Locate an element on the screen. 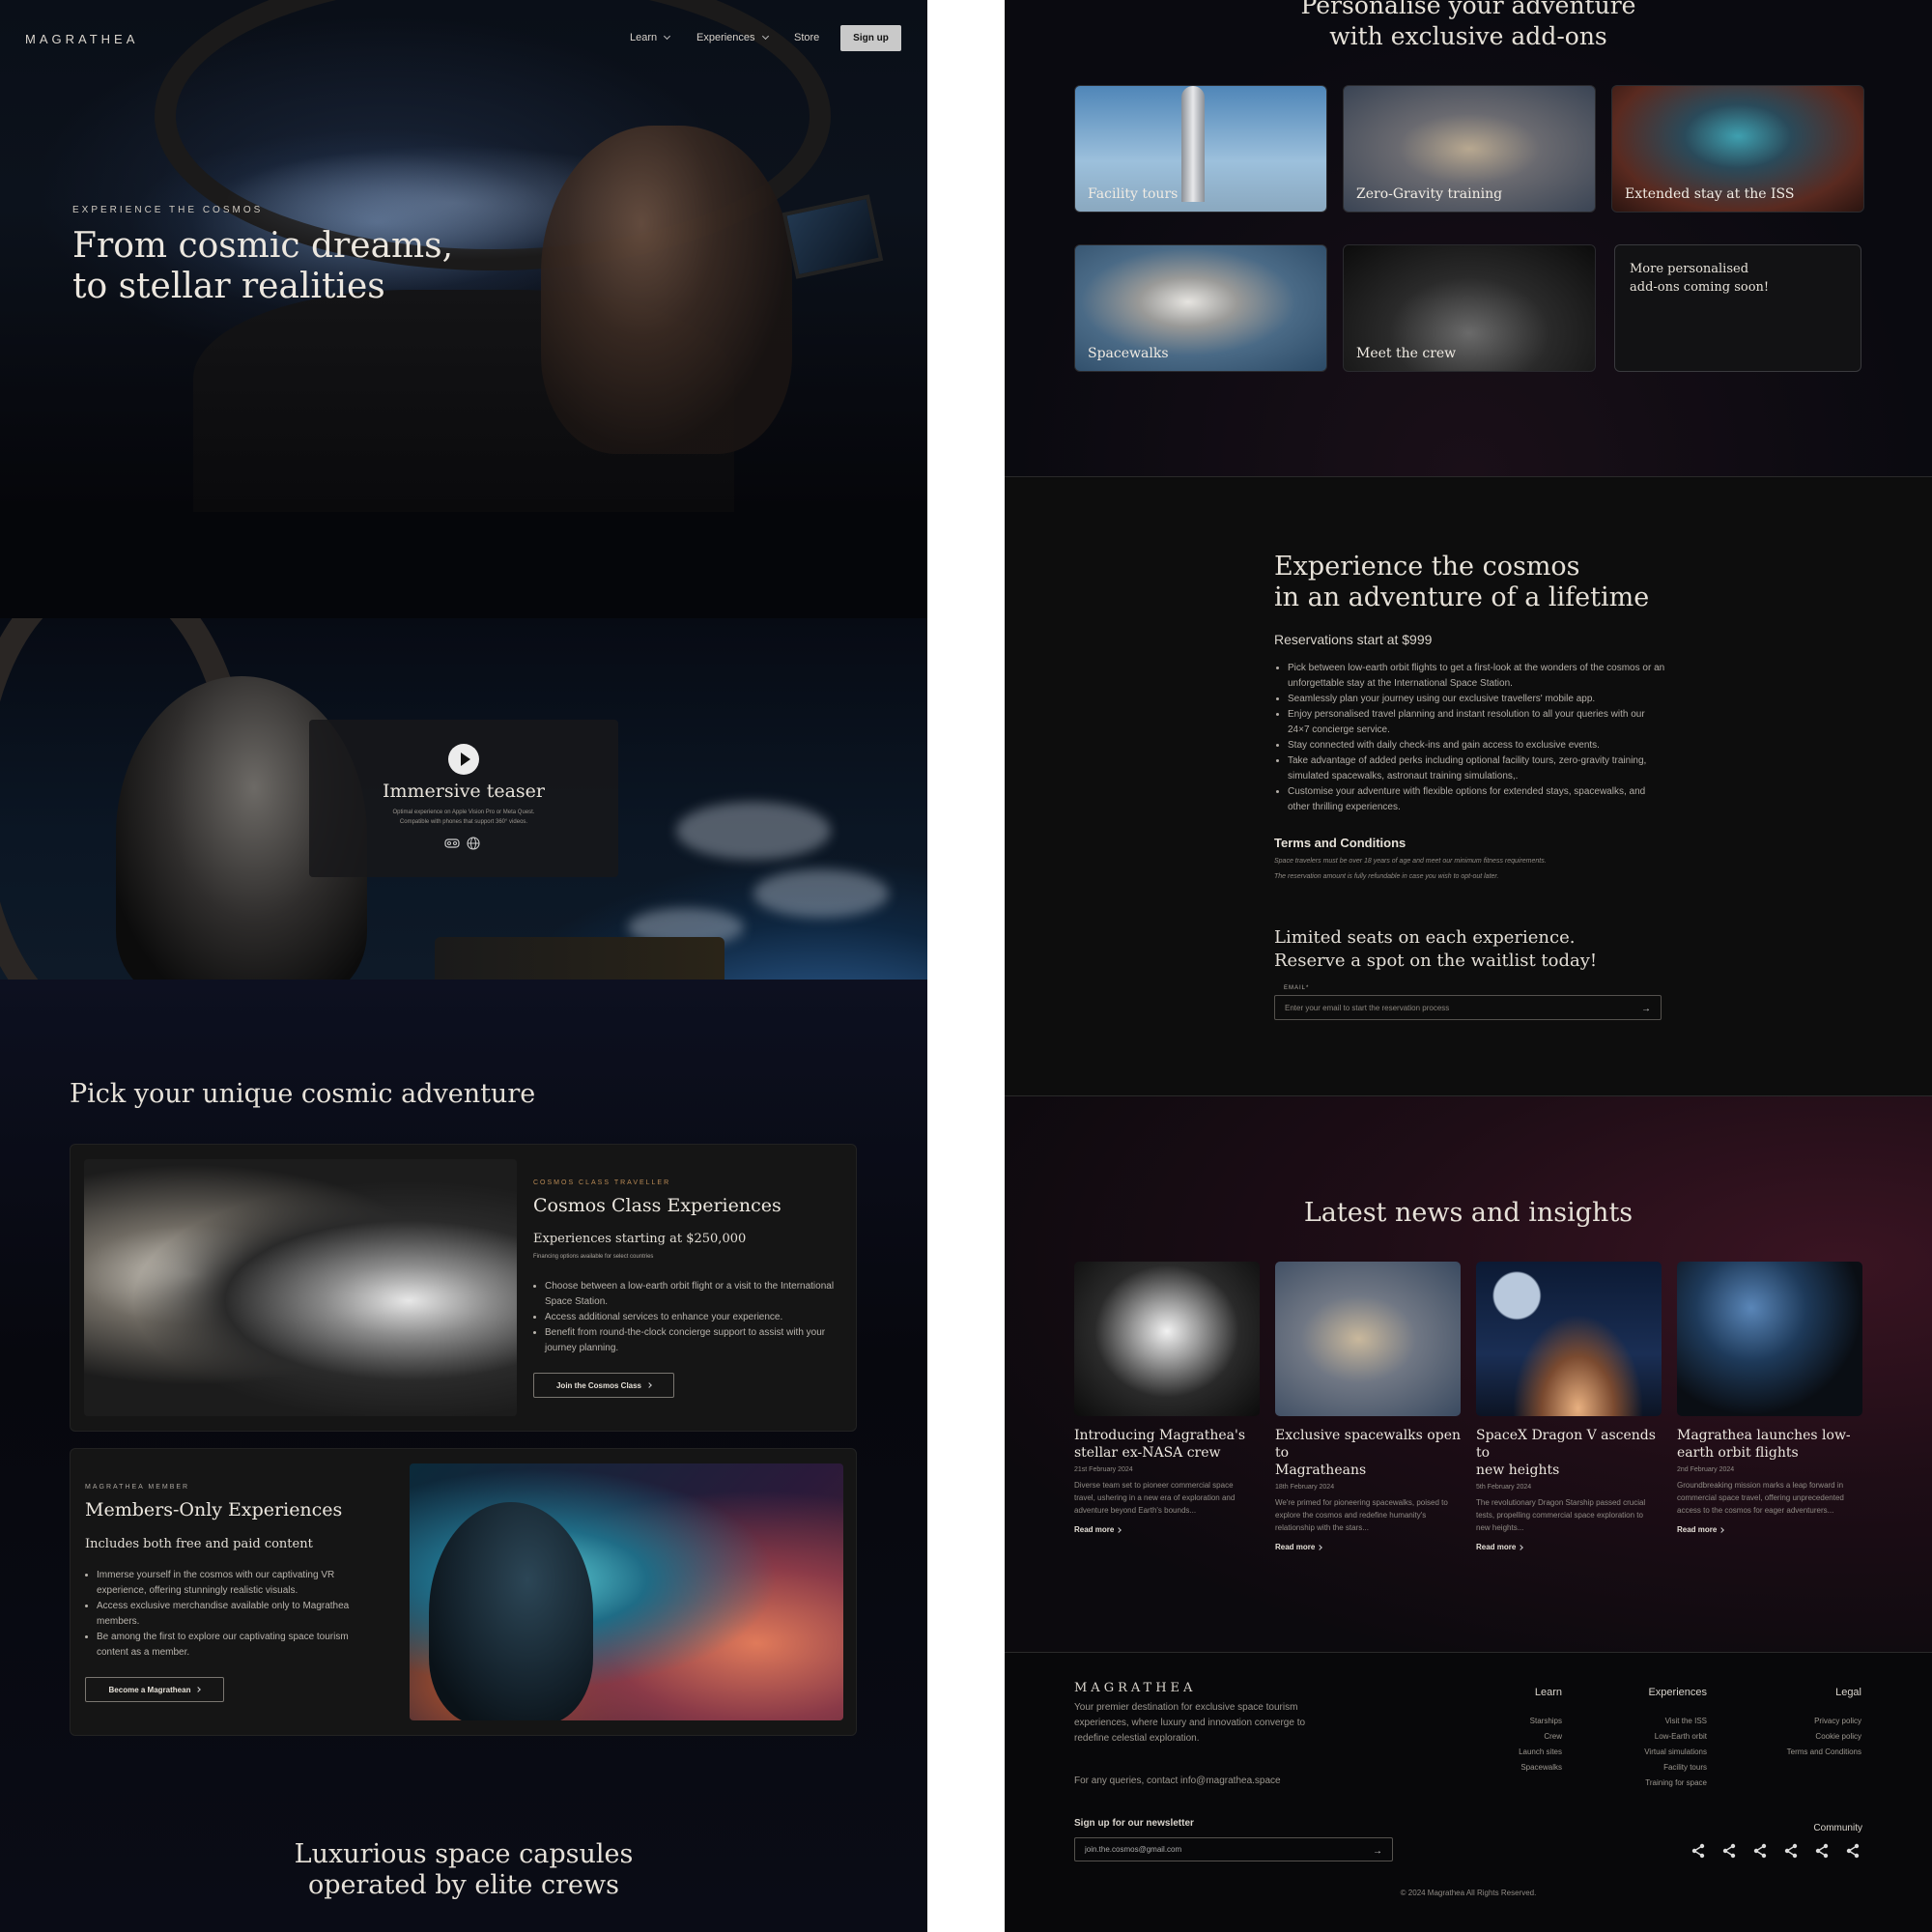 This screenshot has width=1932, height=1932. cosmos-title: Cosmos Class Experiences is located at coordinates (657, 1205).